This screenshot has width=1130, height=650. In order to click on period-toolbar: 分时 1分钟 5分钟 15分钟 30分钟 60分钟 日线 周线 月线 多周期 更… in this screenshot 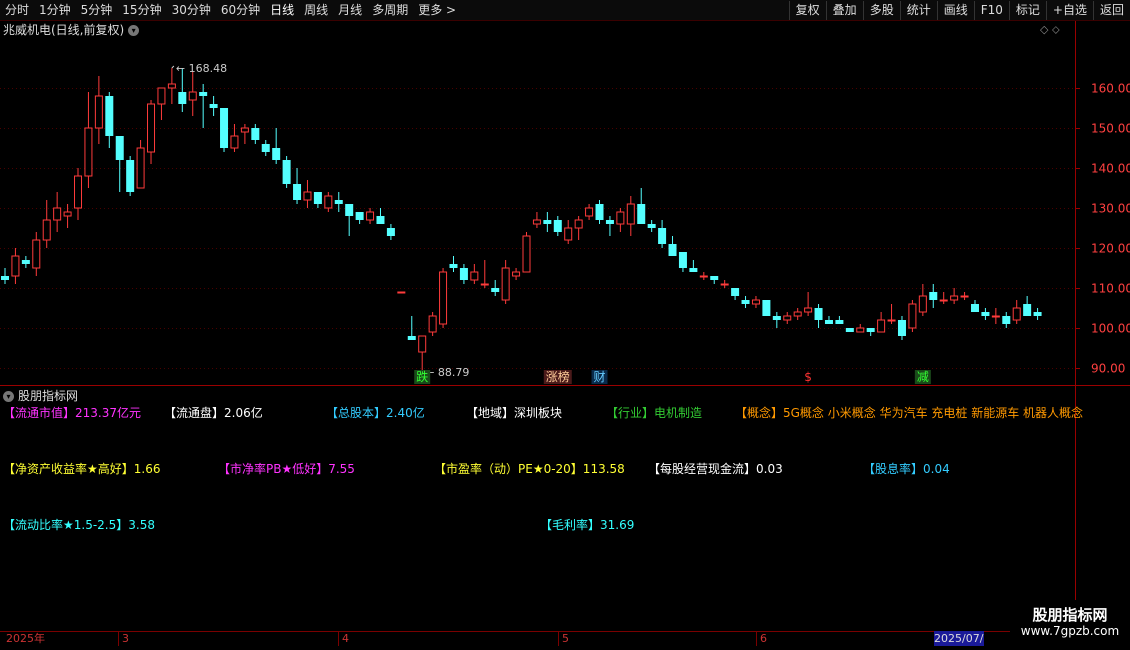, I will do `click(565, 10)`.